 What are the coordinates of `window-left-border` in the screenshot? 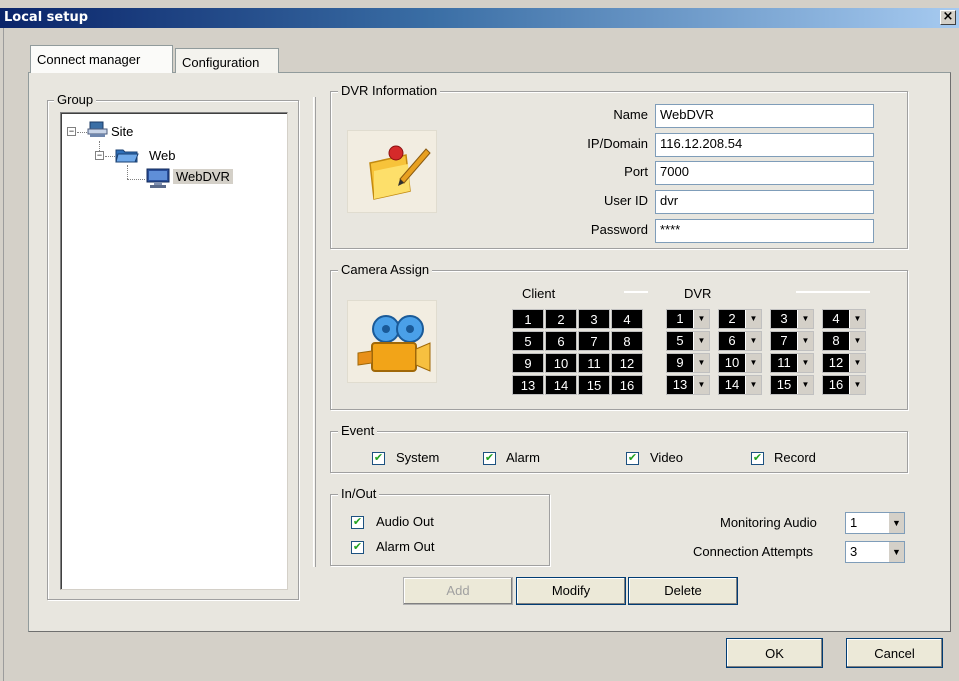 It's located at (2, 354).